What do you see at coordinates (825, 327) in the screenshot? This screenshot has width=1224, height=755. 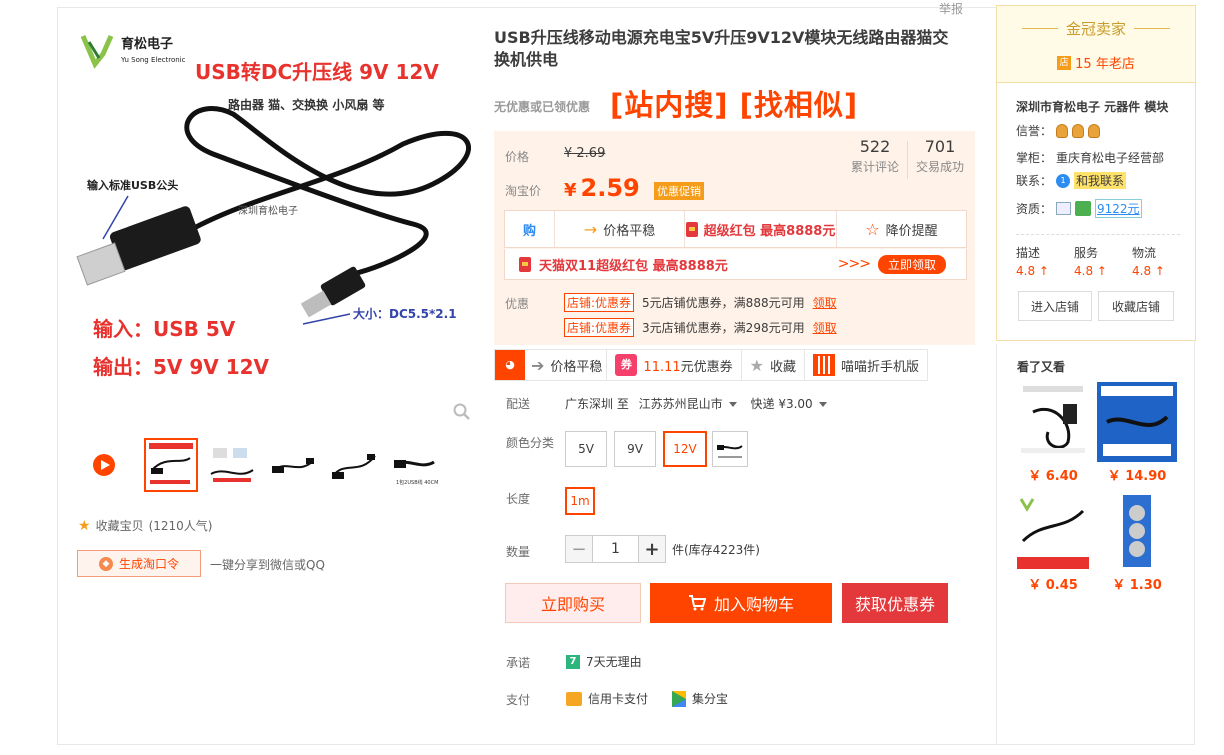 I see `coupon-claim-2: 领取` at bounding box center [825, 327].